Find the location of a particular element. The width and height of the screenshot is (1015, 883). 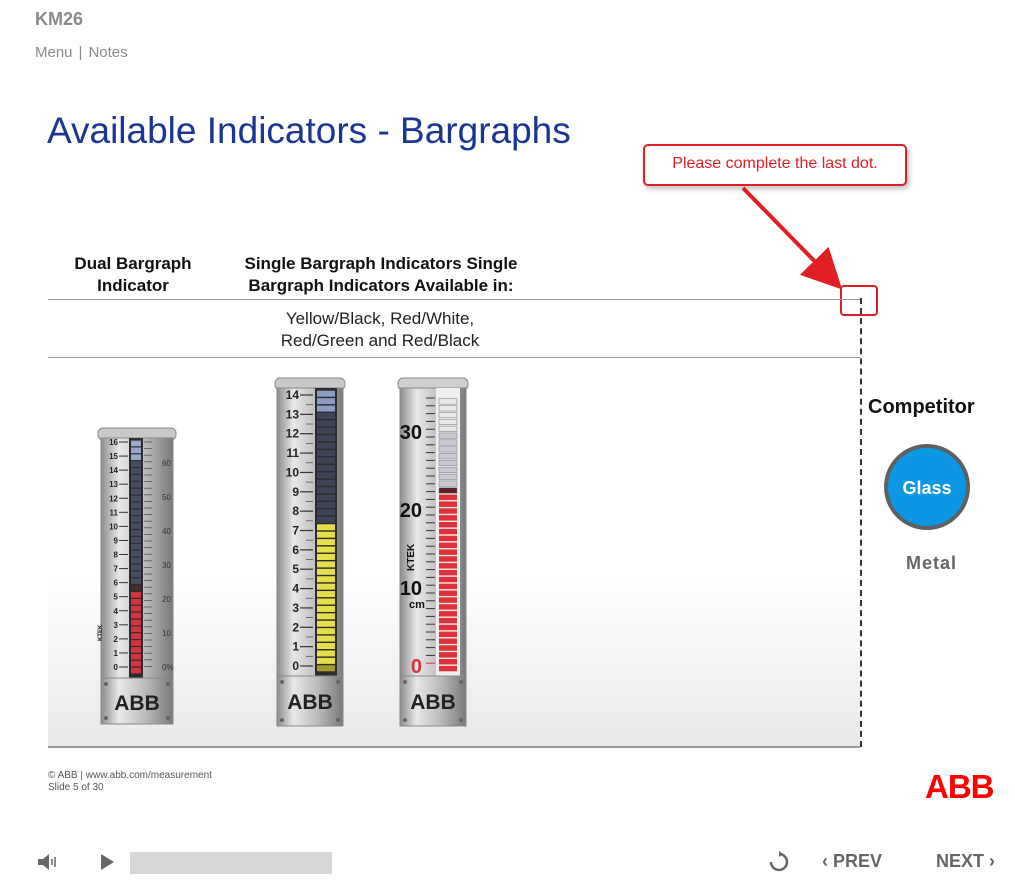

progress-track is located at coordinates (231, 863).